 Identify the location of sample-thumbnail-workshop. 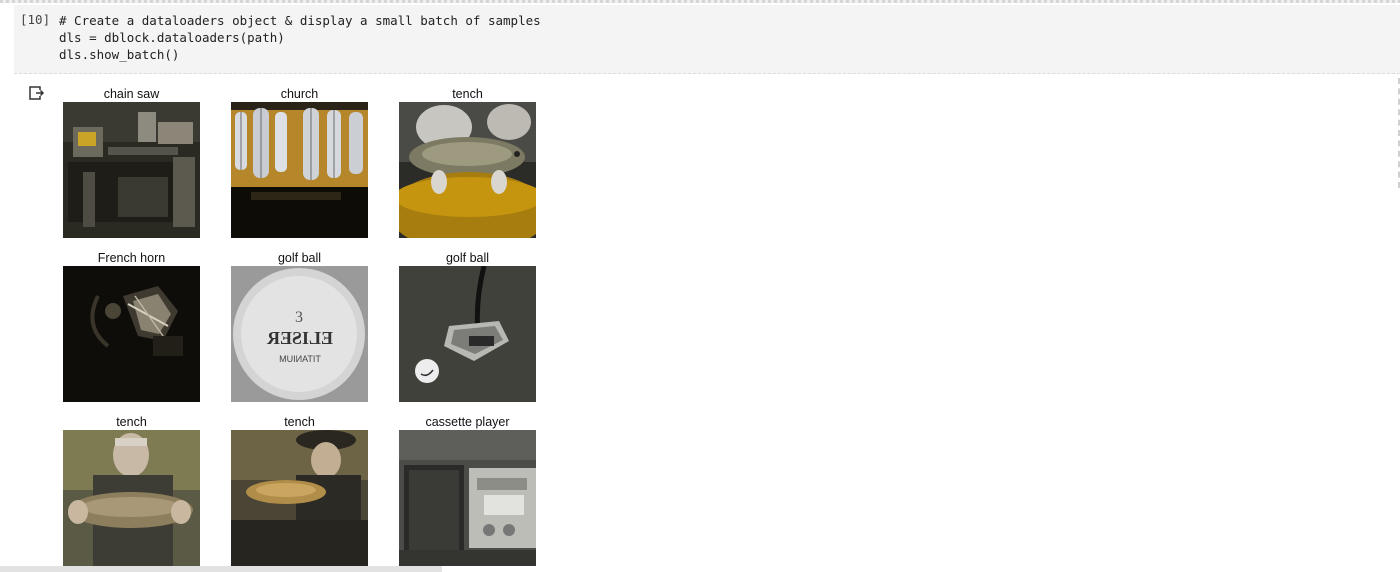
(131, 170).